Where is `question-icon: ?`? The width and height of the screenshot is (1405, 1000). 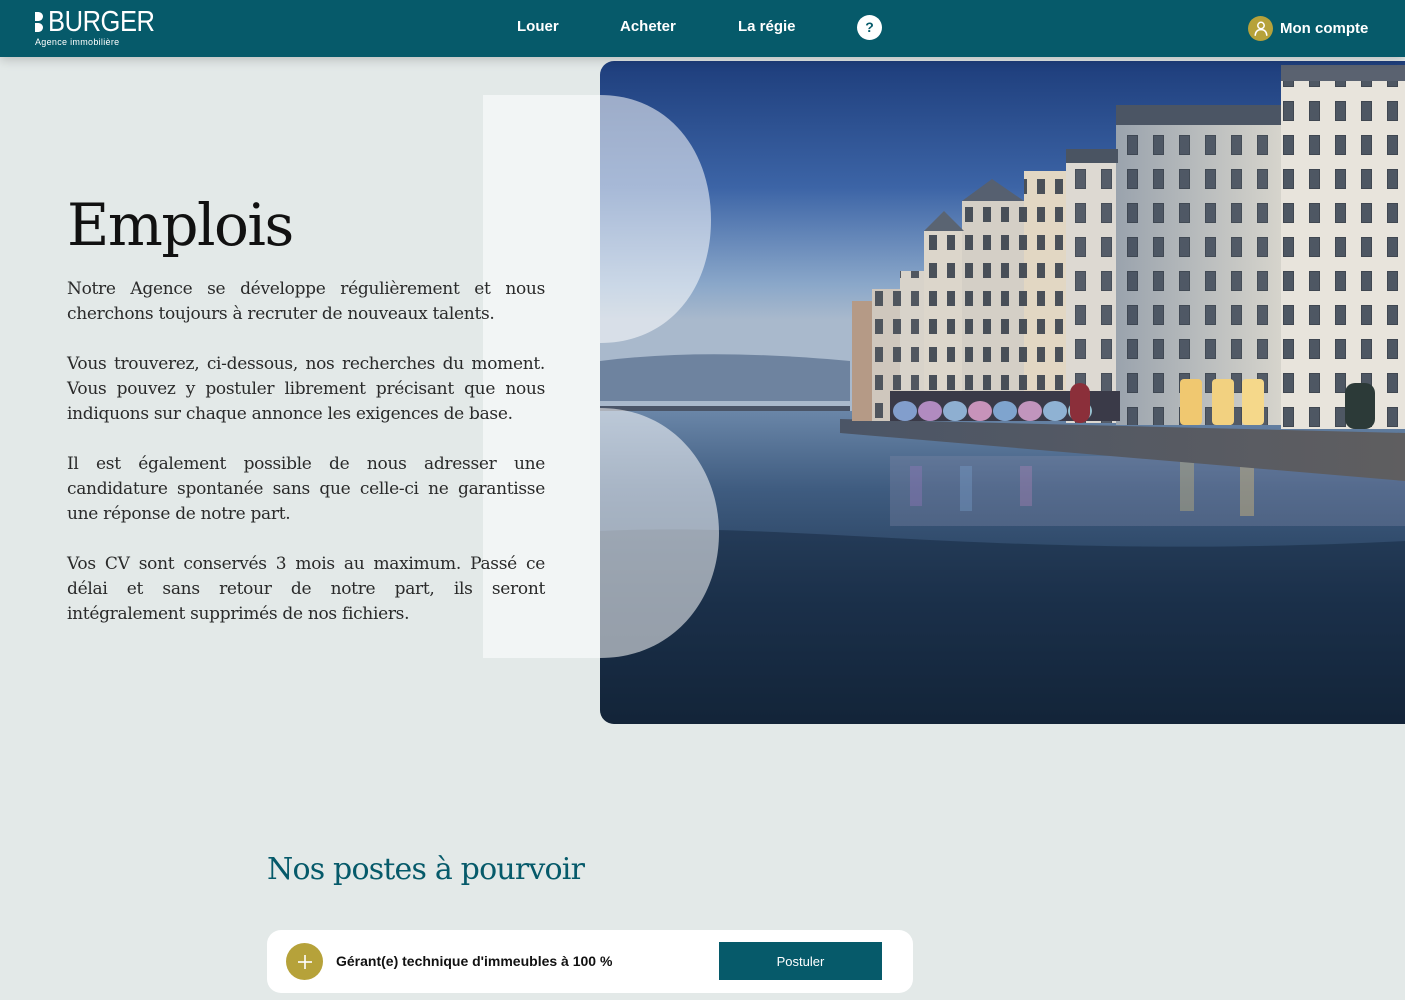
question-icon: ? is located at coordinates (869, 27).